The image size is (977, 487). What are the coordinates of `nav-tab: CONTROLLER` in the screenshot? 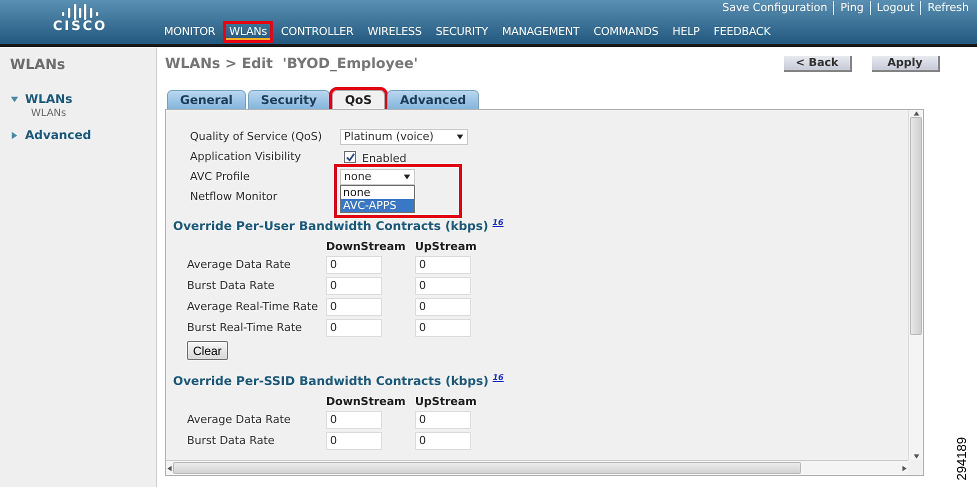 It's located at (317, 32).